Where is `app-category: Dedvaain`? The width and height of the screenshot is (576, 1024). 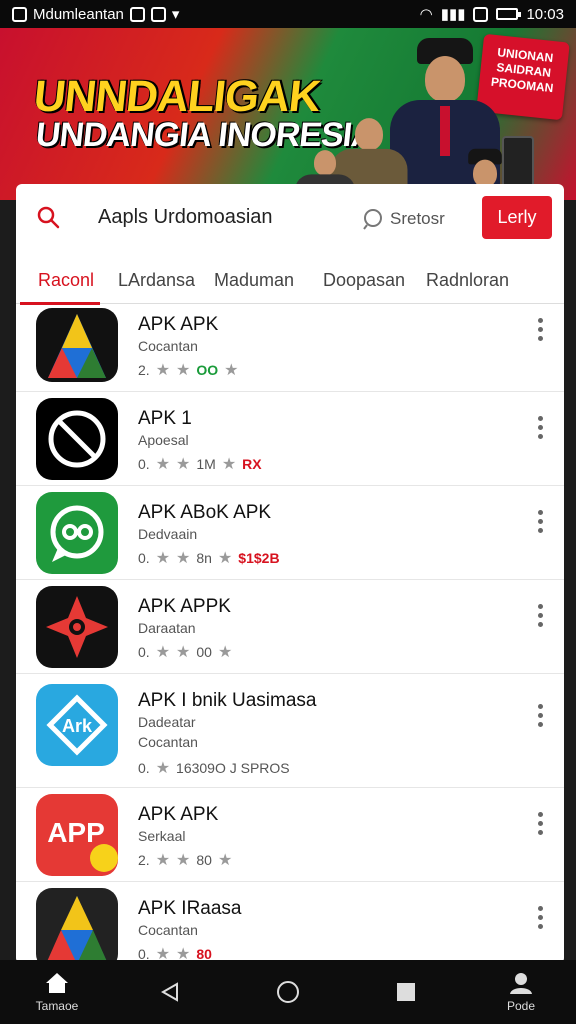
app-category: Dedvaain is located at coordinates (168, 534).